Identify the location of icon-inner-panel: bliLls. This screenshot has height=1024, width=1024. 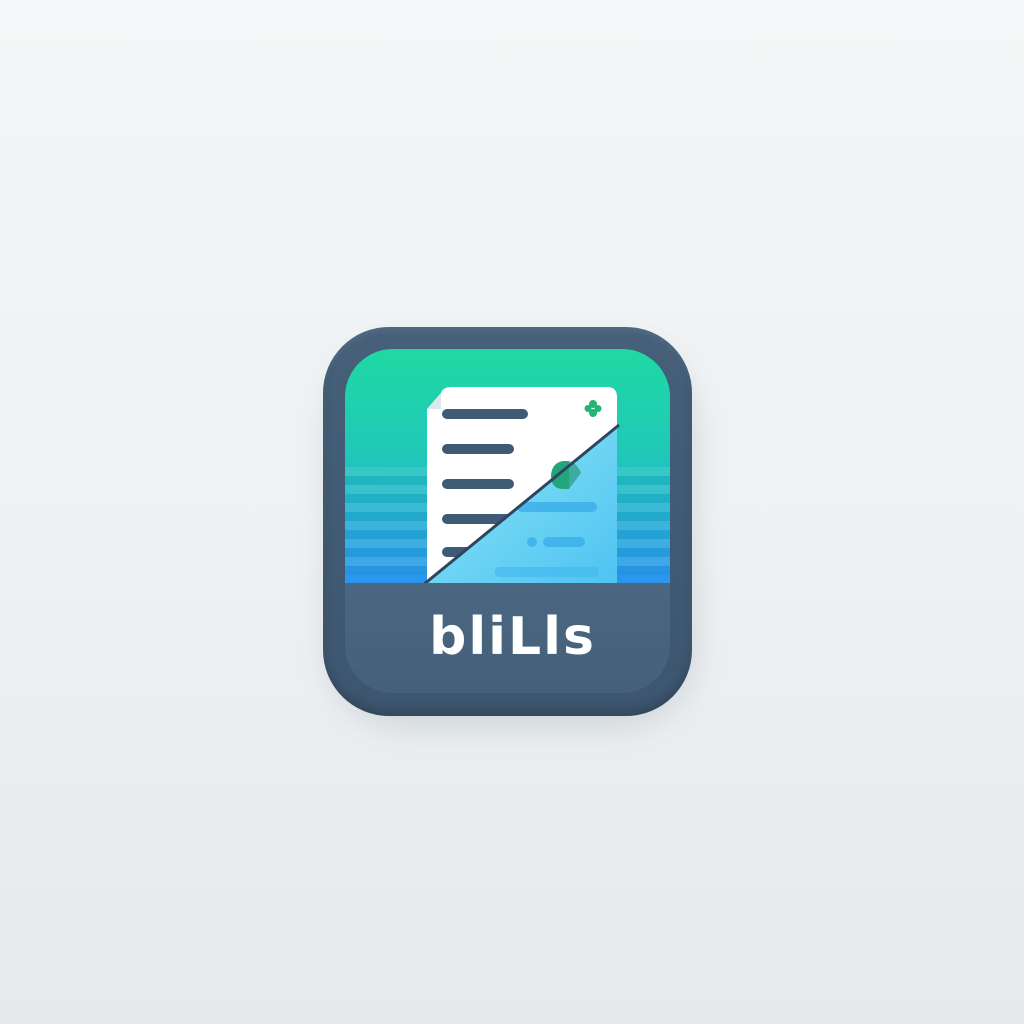
(507, 521).